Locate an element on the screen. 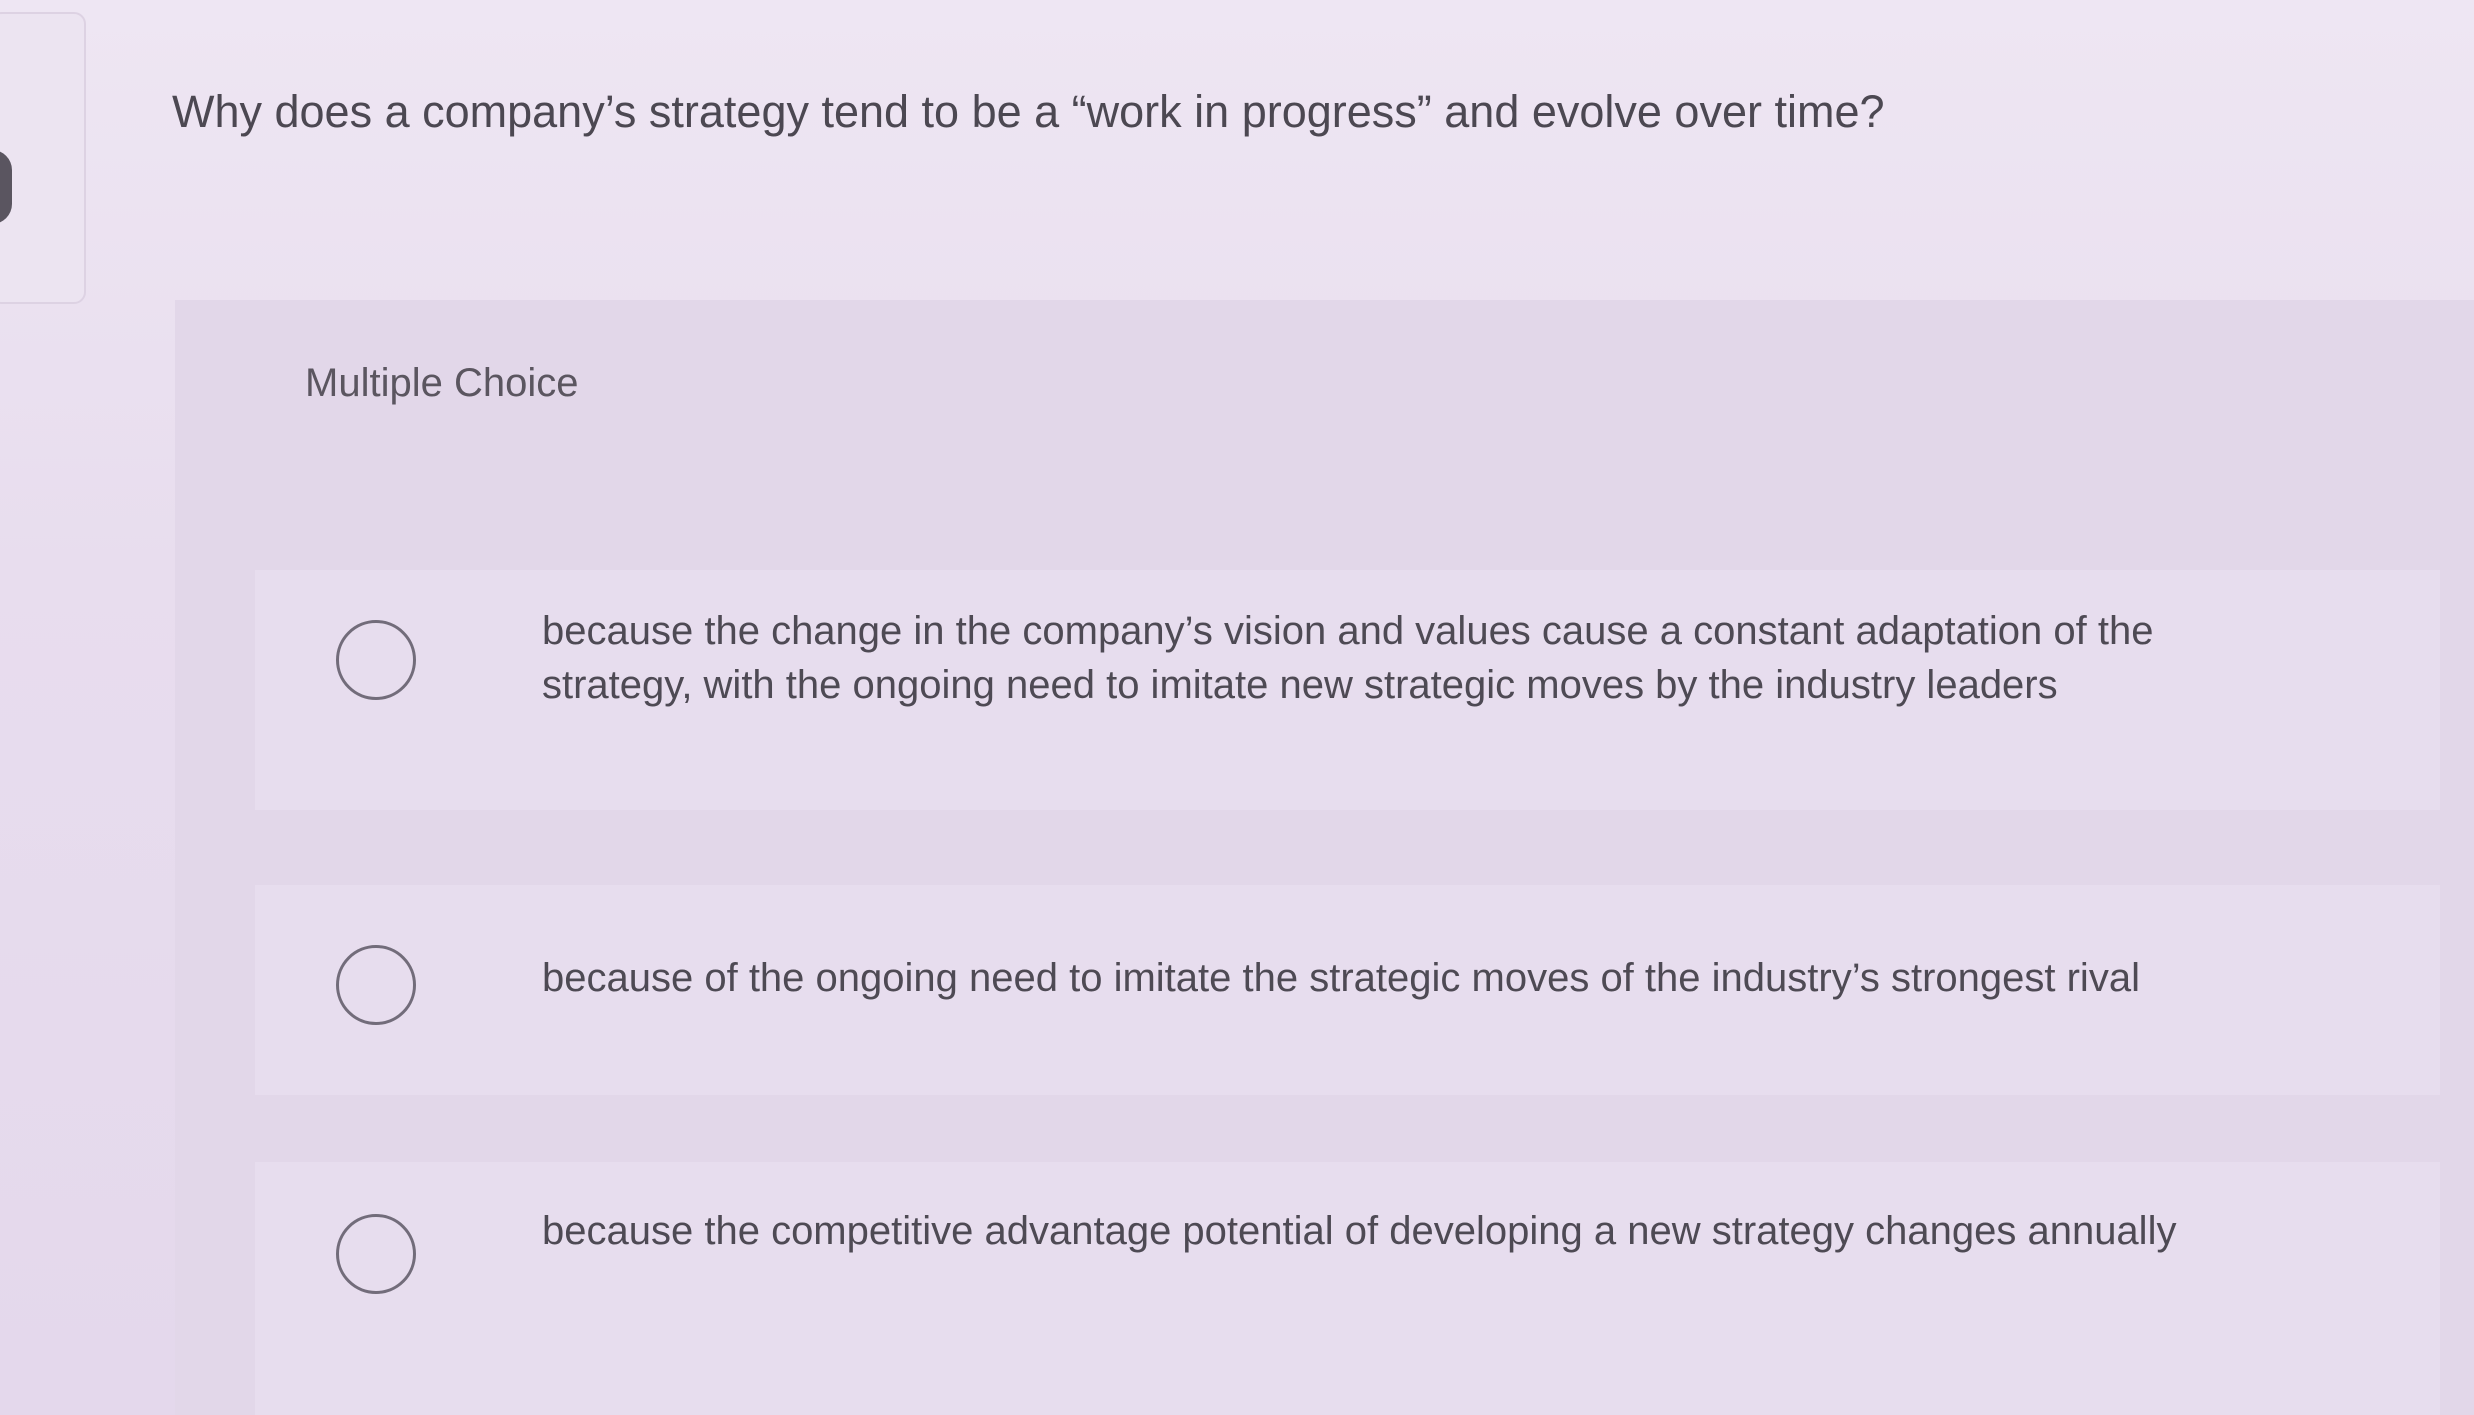 The height and width of the screenshot is (1415, 2474). question-type-label: Multiple Choice is located at coordinates (442, 383).